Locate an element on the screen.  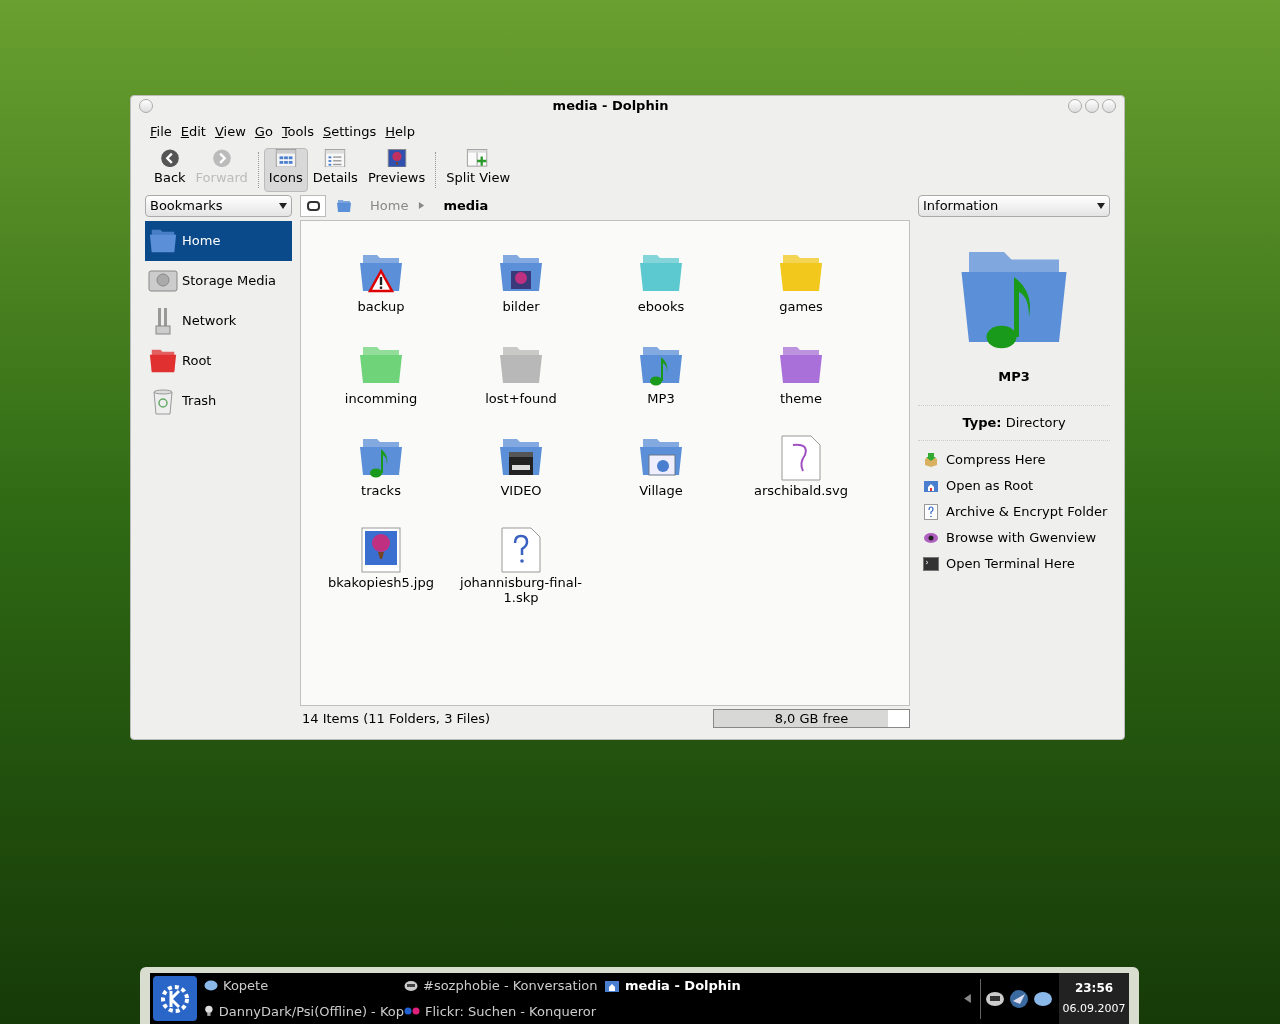
toolbar-button: Back is located at coordinates (170, 169).